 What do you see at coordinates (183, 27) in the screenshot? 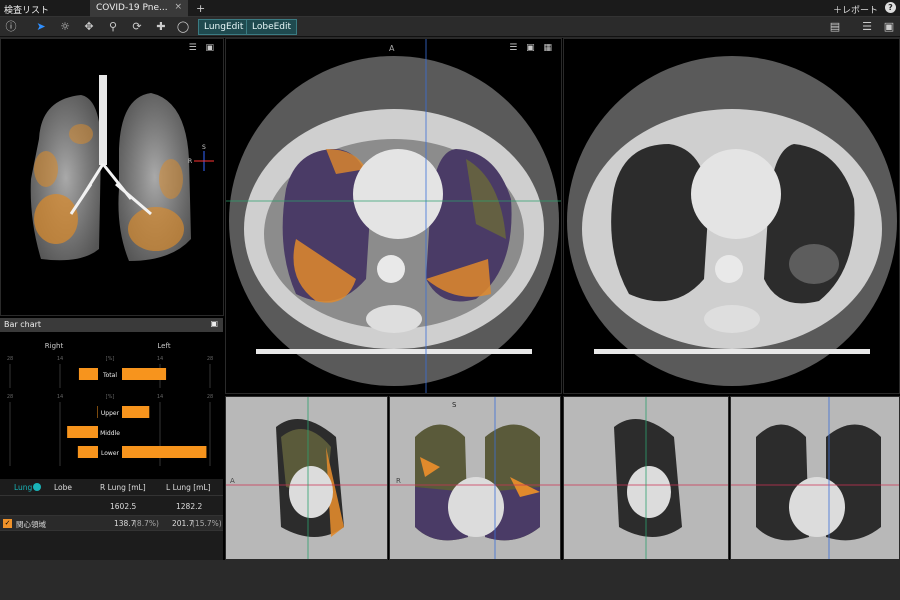
I see `lasso-icon: ◯` at bounding box center [183, 27].